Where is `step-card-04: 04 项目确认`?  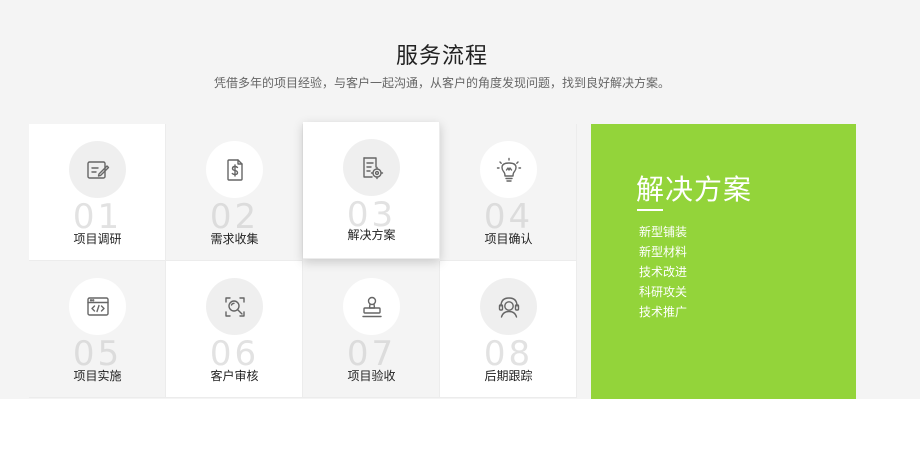 step-card-04: 04 项目确认 is located at coordinates (508, 192).